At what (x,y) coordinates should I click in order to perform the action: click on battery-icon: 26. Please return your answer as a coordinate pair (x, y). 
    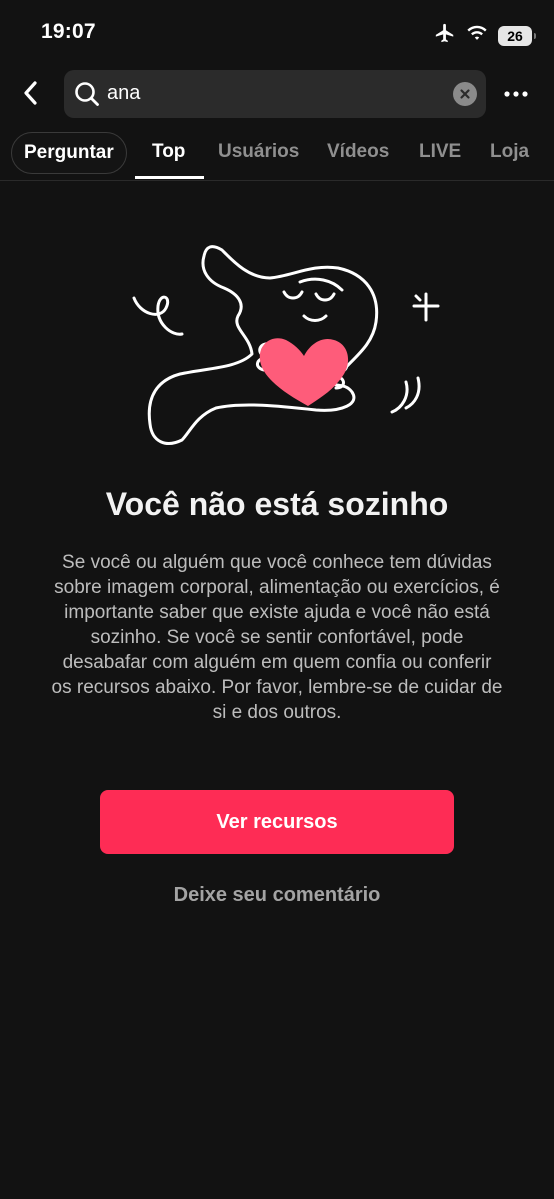
    Looking at the image, I should click on (517, 35).